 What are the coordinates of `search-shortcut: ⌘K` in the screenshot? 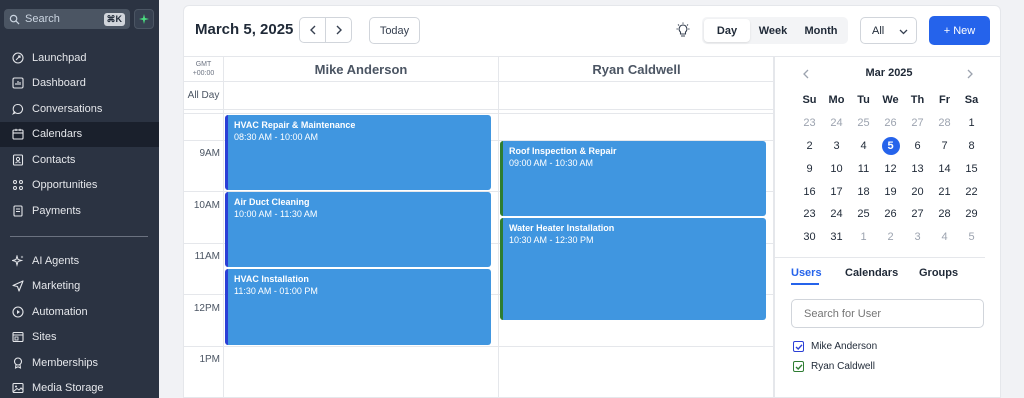 It's located at (114, 19).